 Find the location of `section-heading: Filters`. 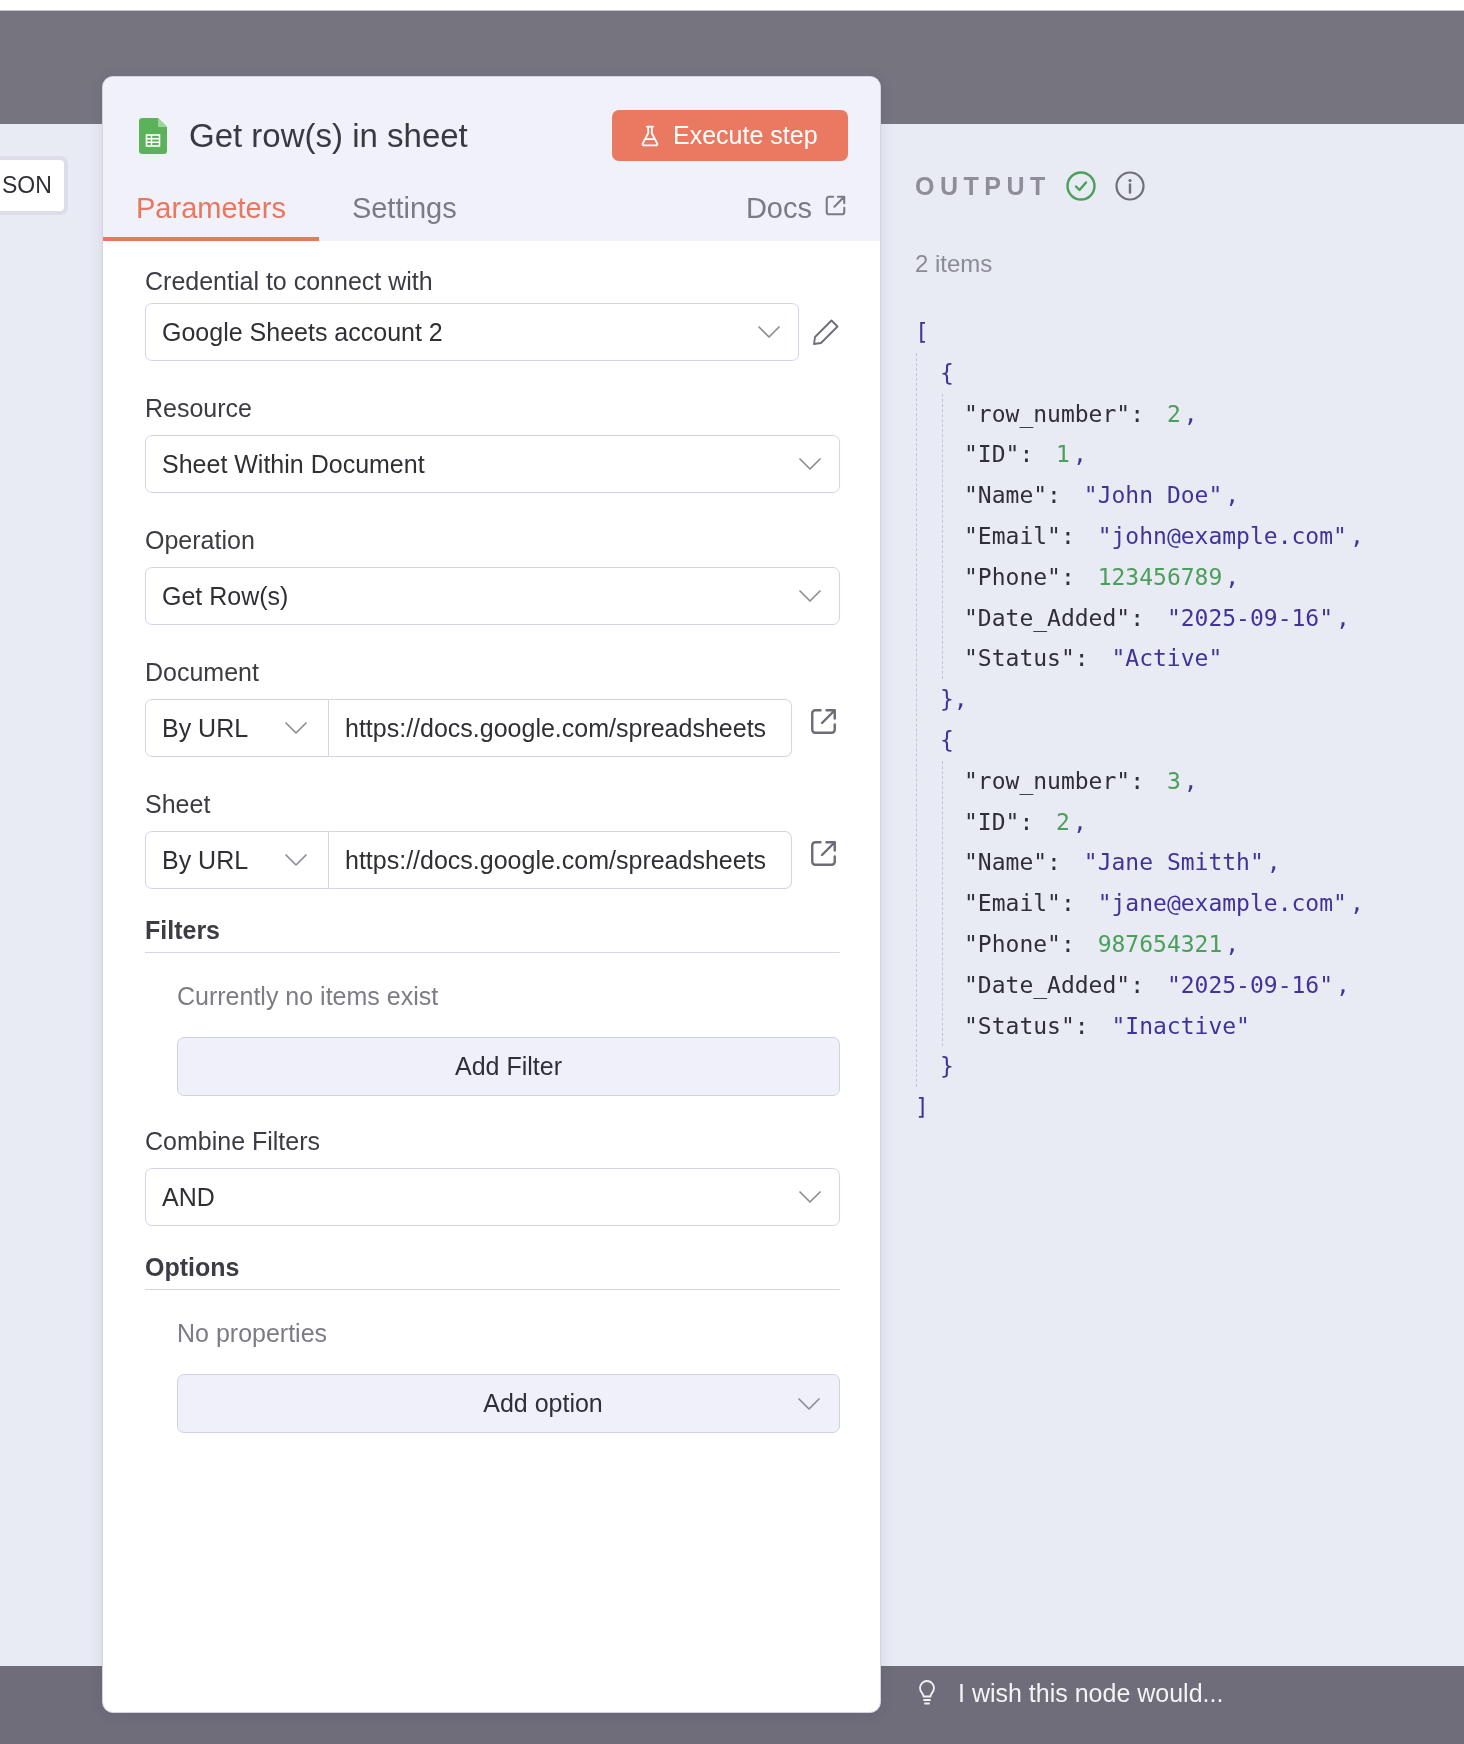

section-heading: Filters is located at coordinates (492, 934).